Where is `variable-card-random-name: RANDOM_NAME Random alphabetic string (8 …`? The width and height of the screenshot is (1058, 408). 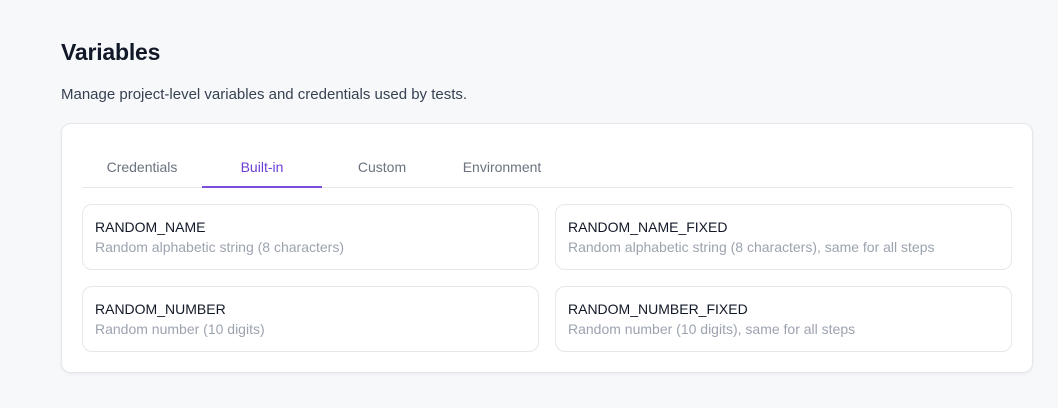 variable-card-random-name: RANDOM_NAME Random alphabetic string (8 … is located at coordinates (310, 237).